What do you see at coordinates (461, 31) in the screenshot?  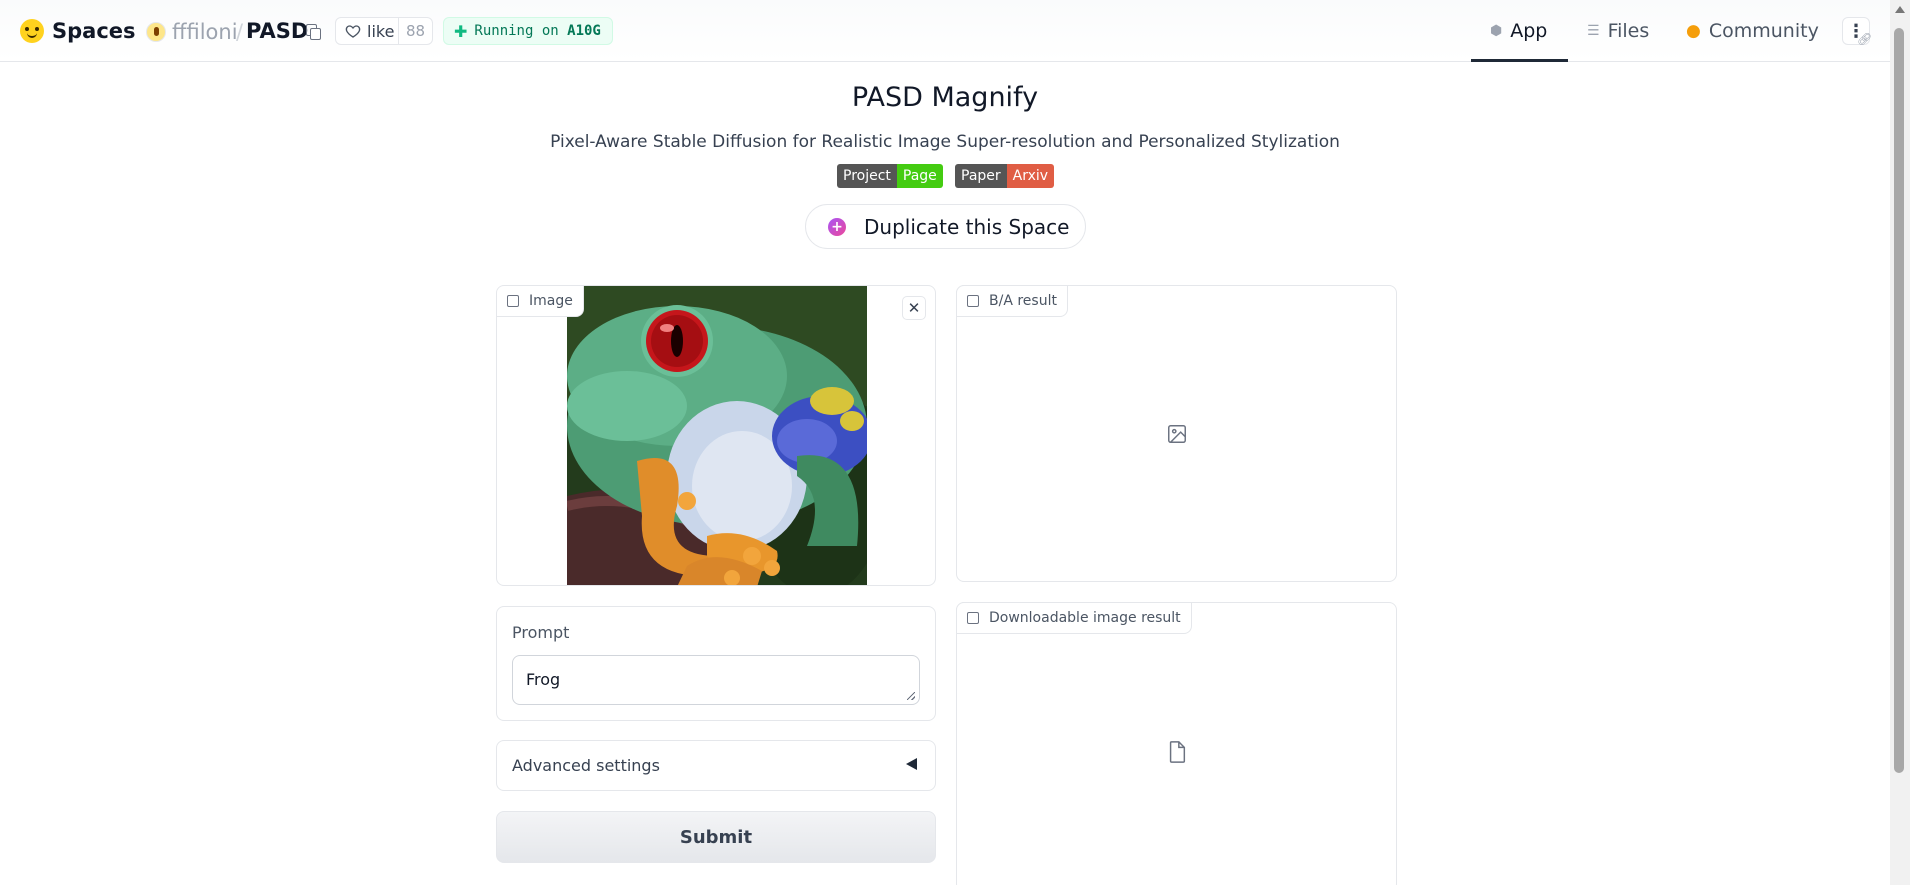 I see `running-cross-icon: ✚` at bounding box center [461, 31].